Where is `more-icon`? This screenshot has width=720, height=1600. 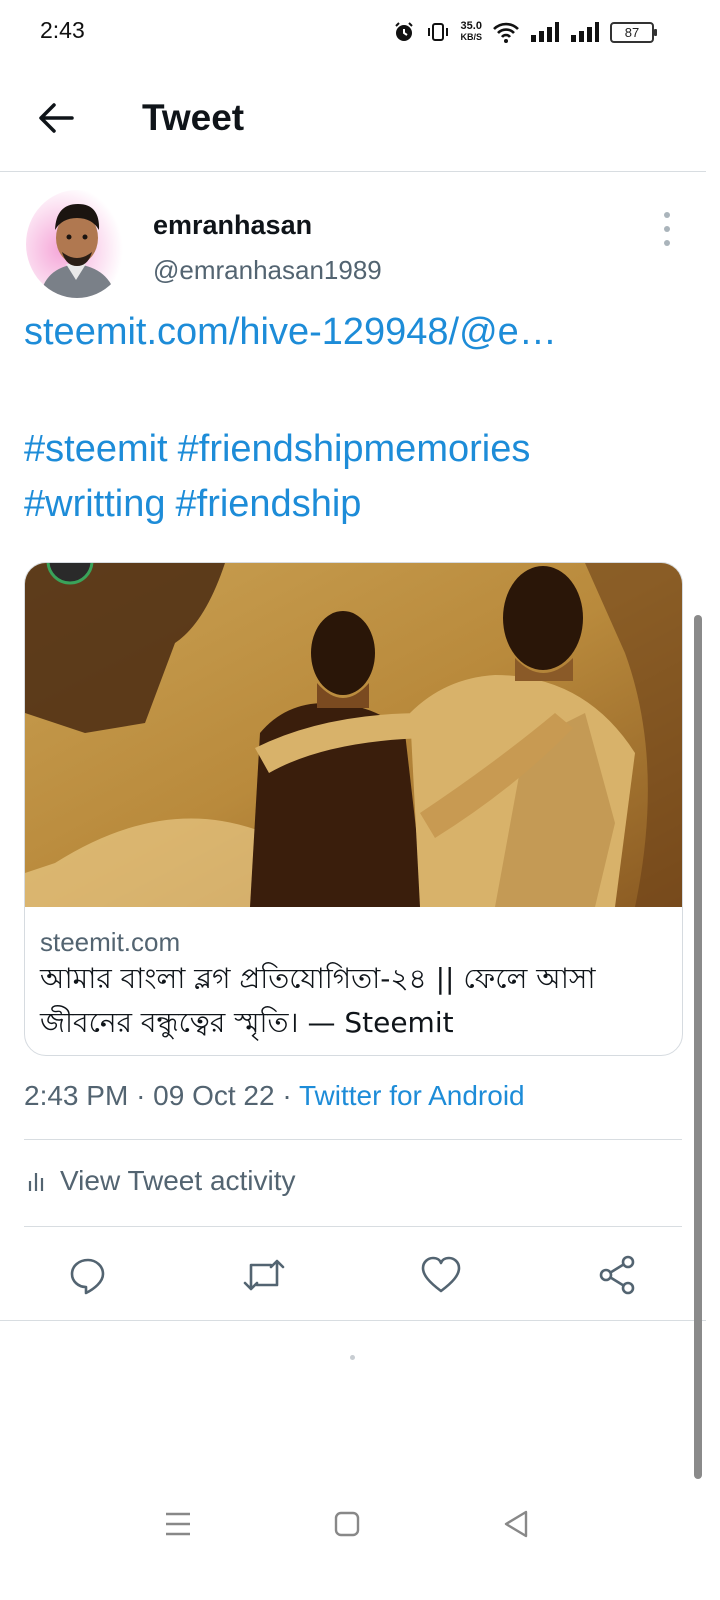 more-icon is located at coordinates (667, 215).